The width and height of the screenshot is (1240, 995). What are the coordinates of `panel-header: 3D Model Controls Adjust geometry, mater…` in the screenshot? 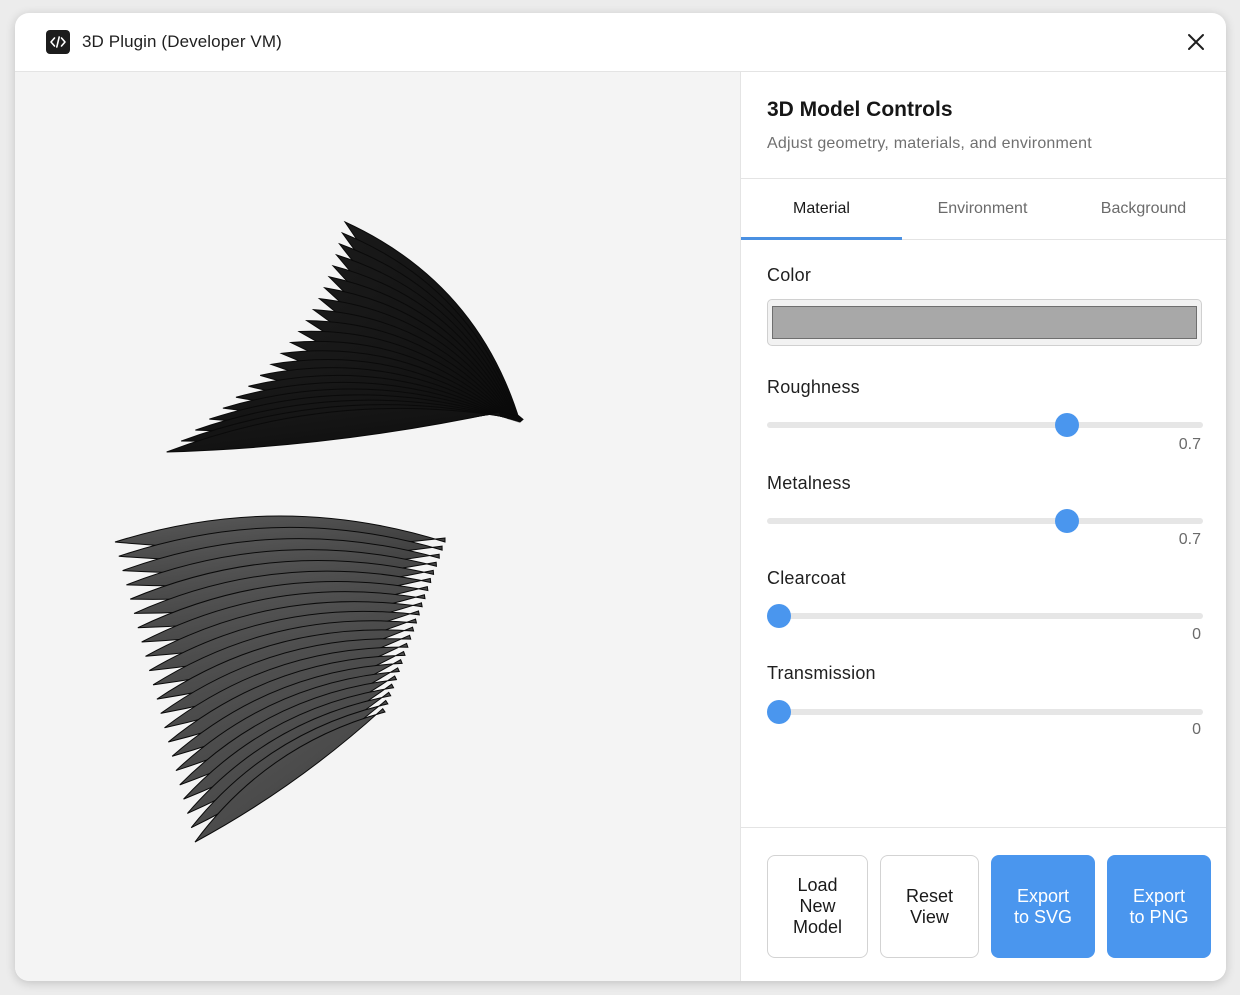 It's located at (983, 125).